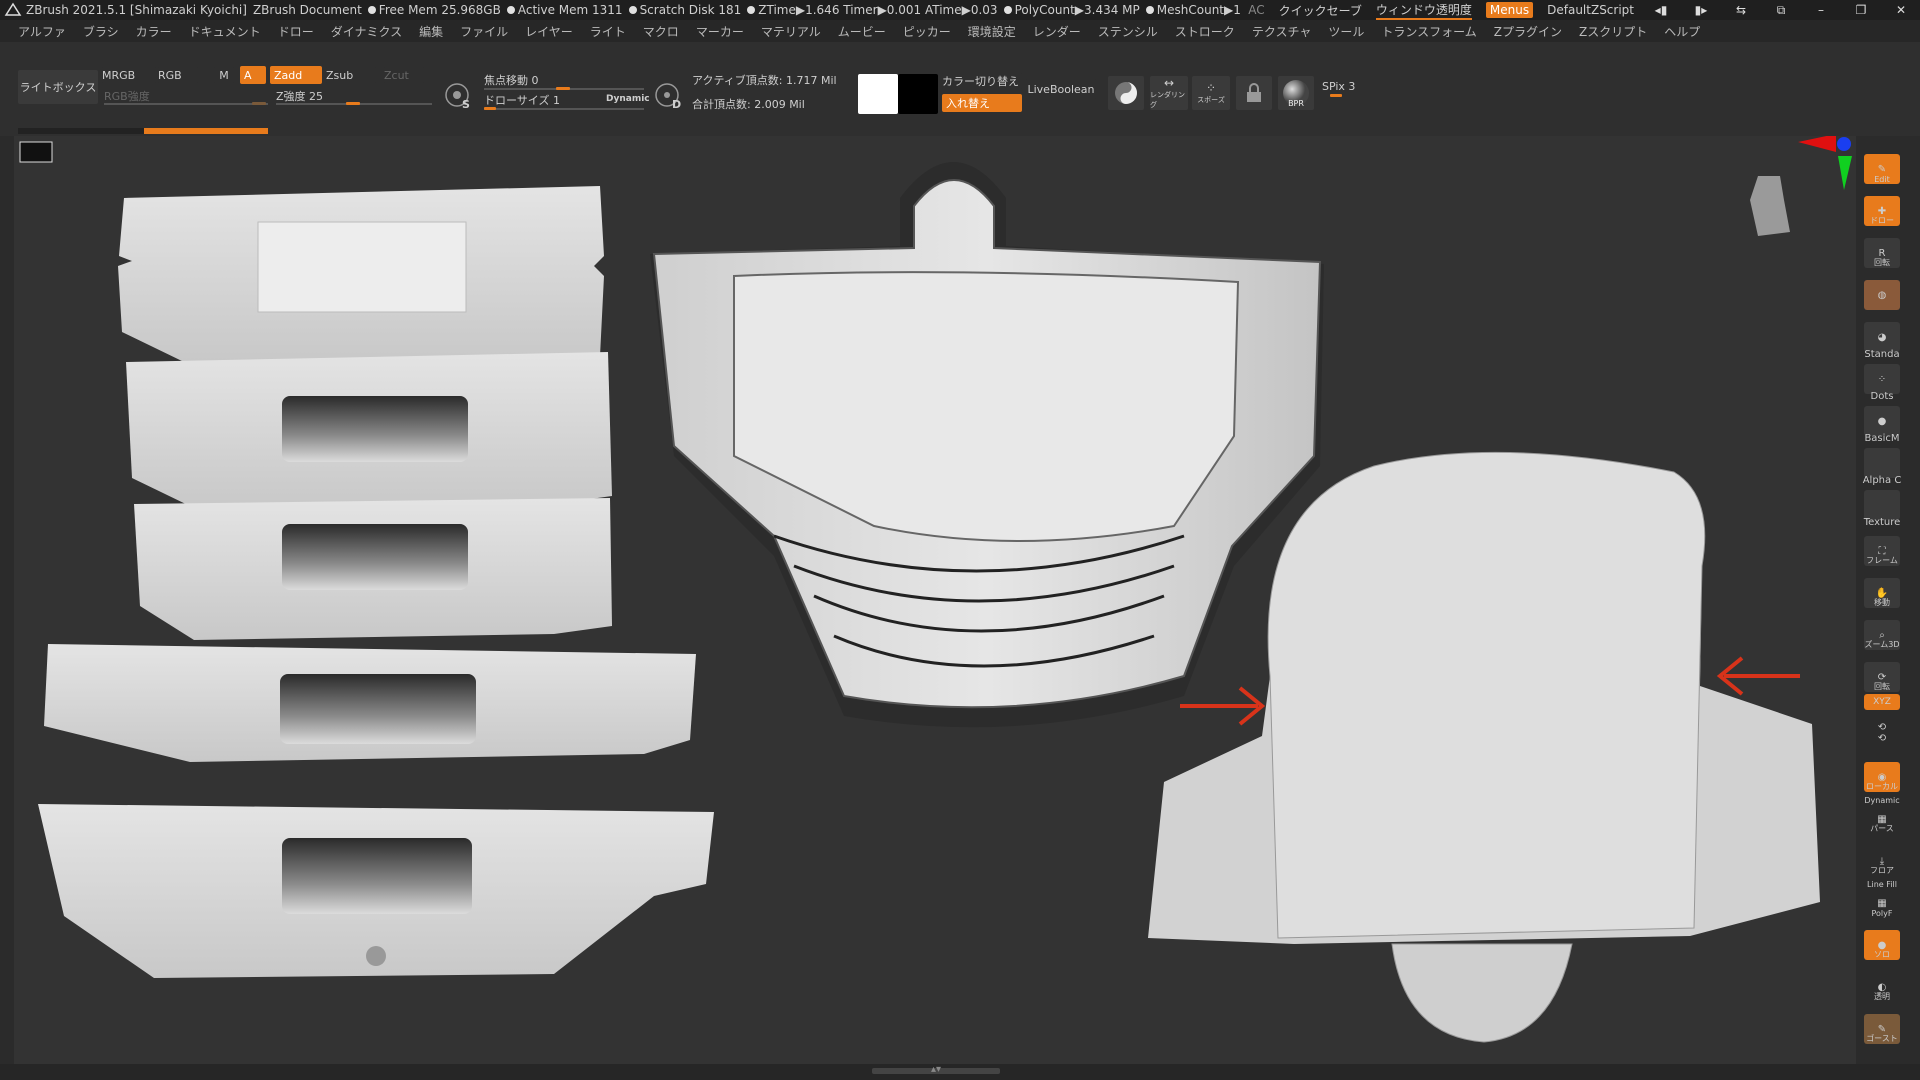 The width and height of the screenshot is (1920, 1080). What do you see at coordinates (1781, 10) in the screenshot?
I see `windows-icon: ⧉` at bounding box center [1781, 10].